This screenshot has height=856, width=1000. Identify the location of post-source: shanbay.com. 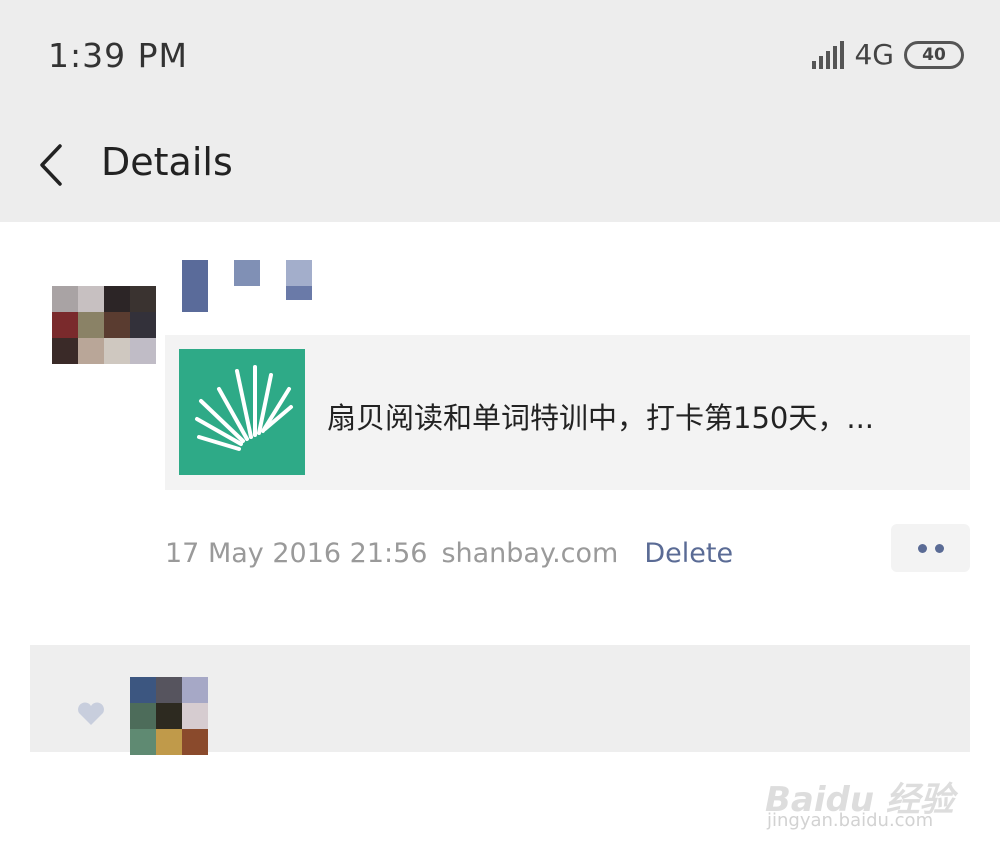
(529, 553).